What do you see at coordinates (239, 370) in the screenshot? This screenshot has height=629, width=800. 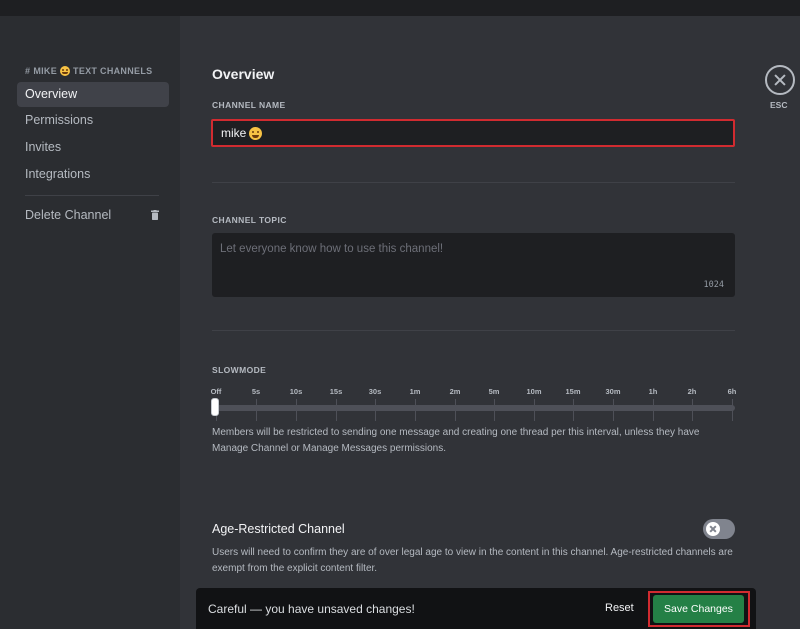 I see `slowmode-label: SLOWMODE` at bounding box center [239, 370].